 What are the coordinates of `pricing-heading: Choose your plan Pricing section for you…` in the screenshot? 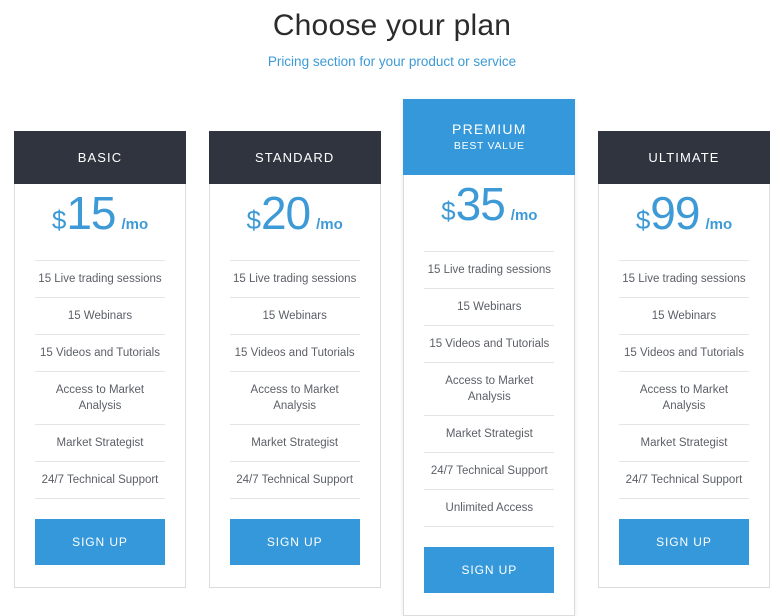 It's located at (392, 36).